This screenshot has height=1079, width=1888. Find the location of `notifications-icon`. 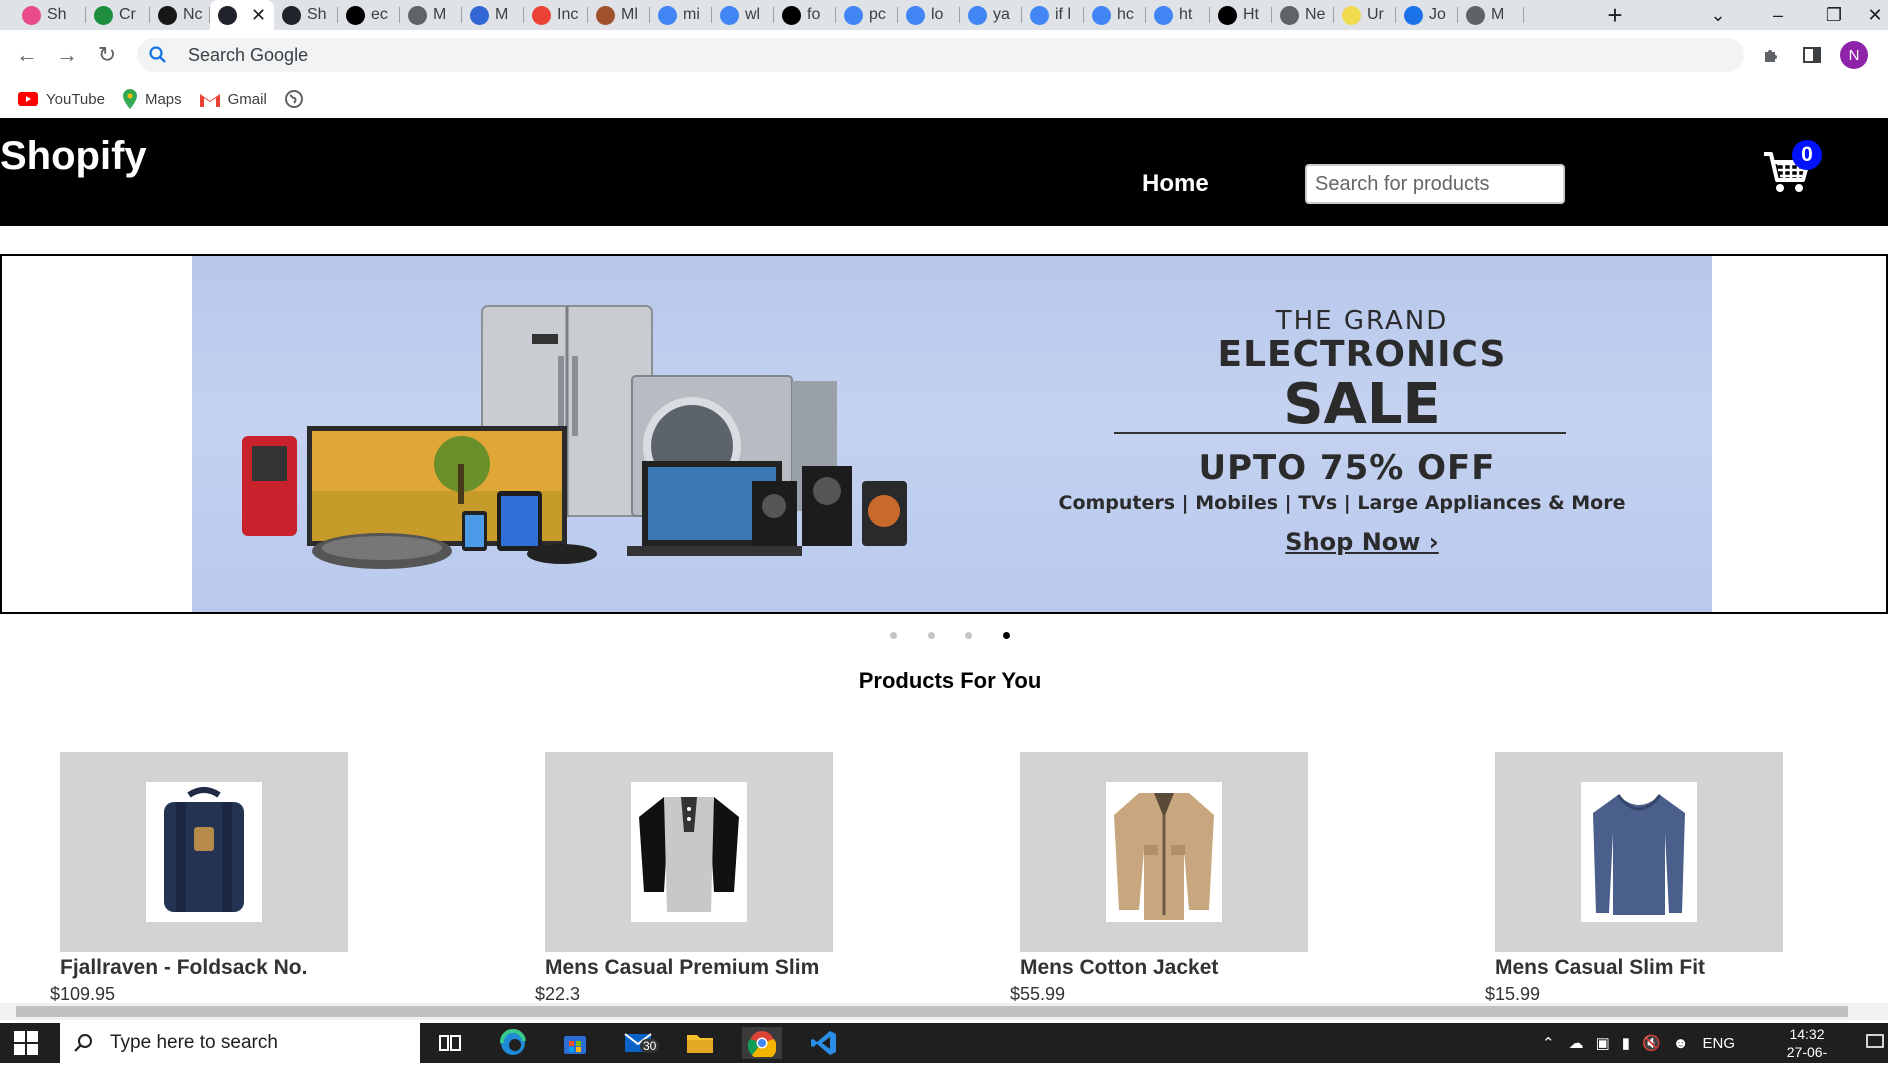

notifications-icon is located at coordinates (1875, 1042).